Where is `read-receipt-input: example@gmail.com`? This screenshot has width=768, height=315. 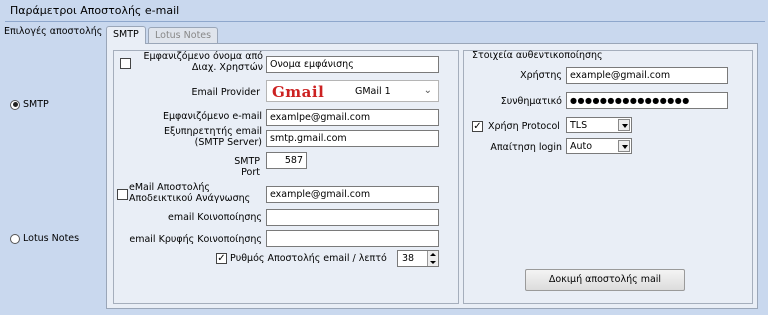
read-receipt-input: example@gmail.com is located at coordinates (352, 194).